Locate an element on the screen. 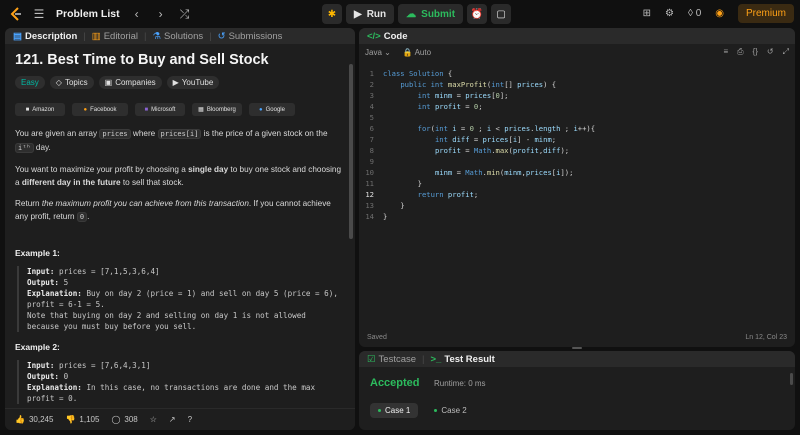  runtime-text: Runtime: 0 ms is located at coordinates (459, 383).